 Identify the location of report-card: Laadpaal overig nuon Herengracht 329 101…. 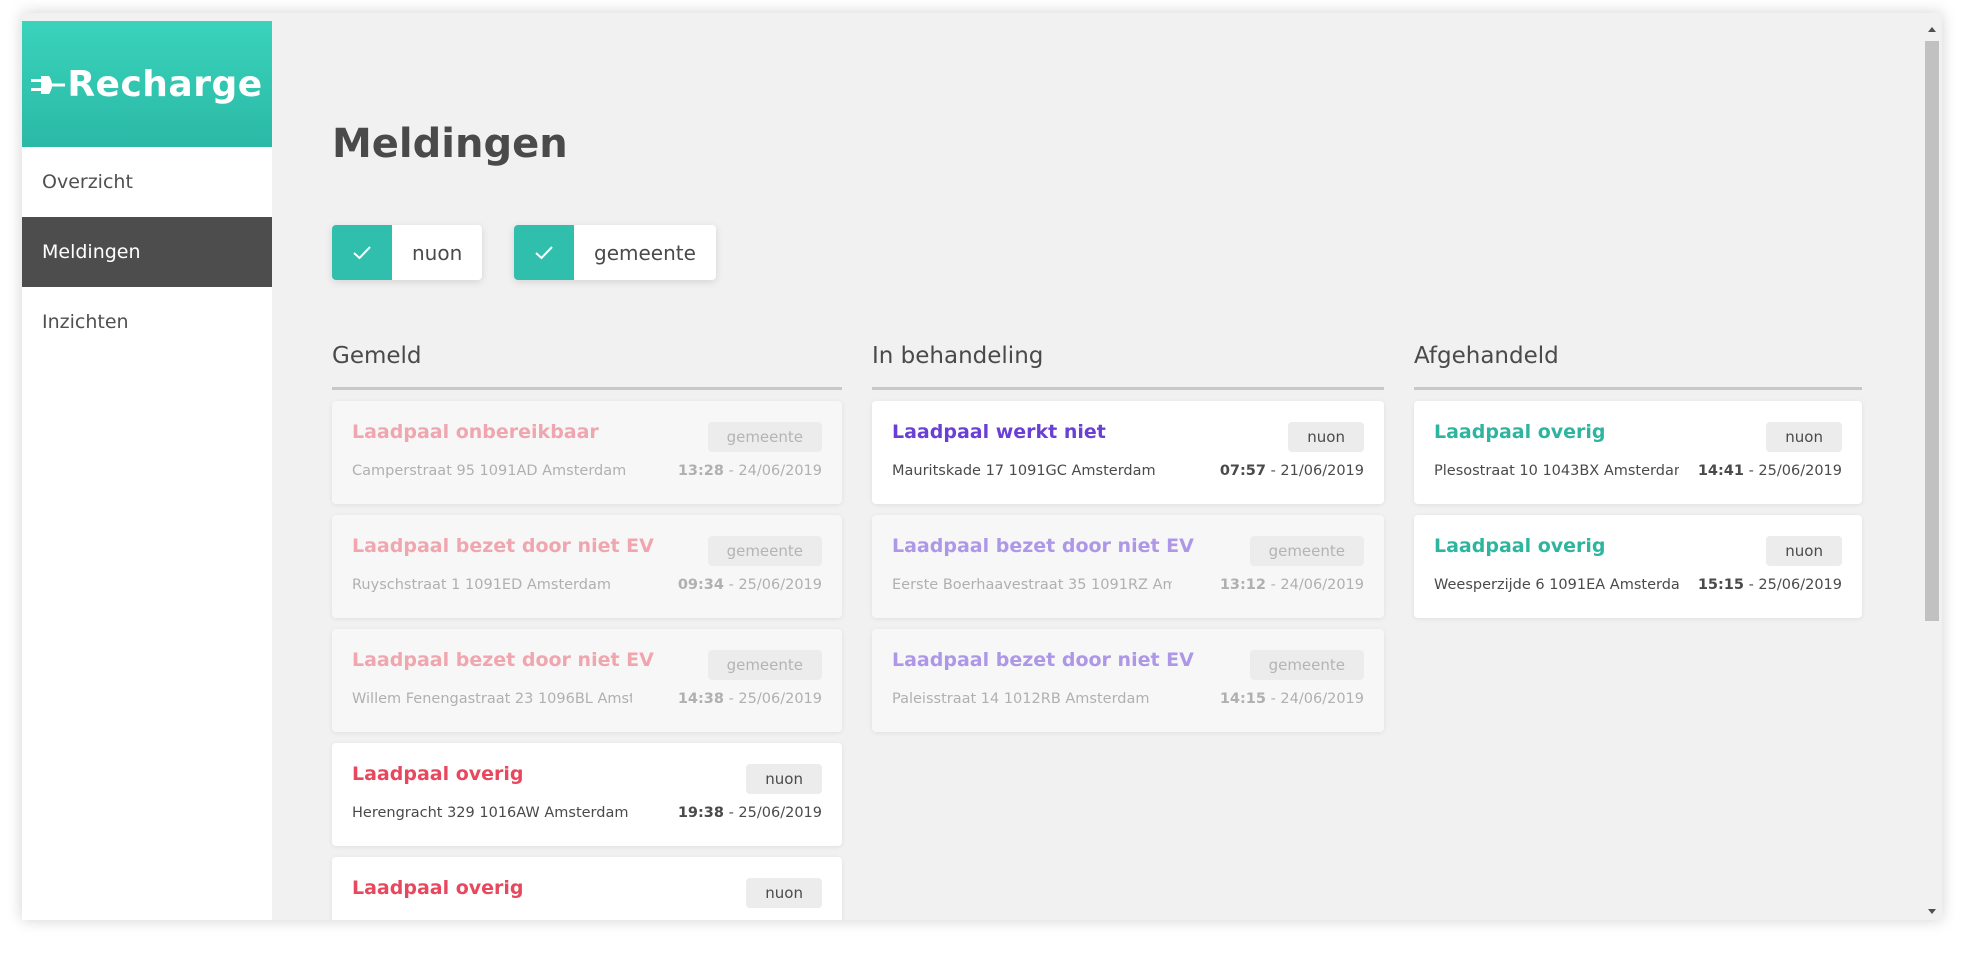
(587, 794).